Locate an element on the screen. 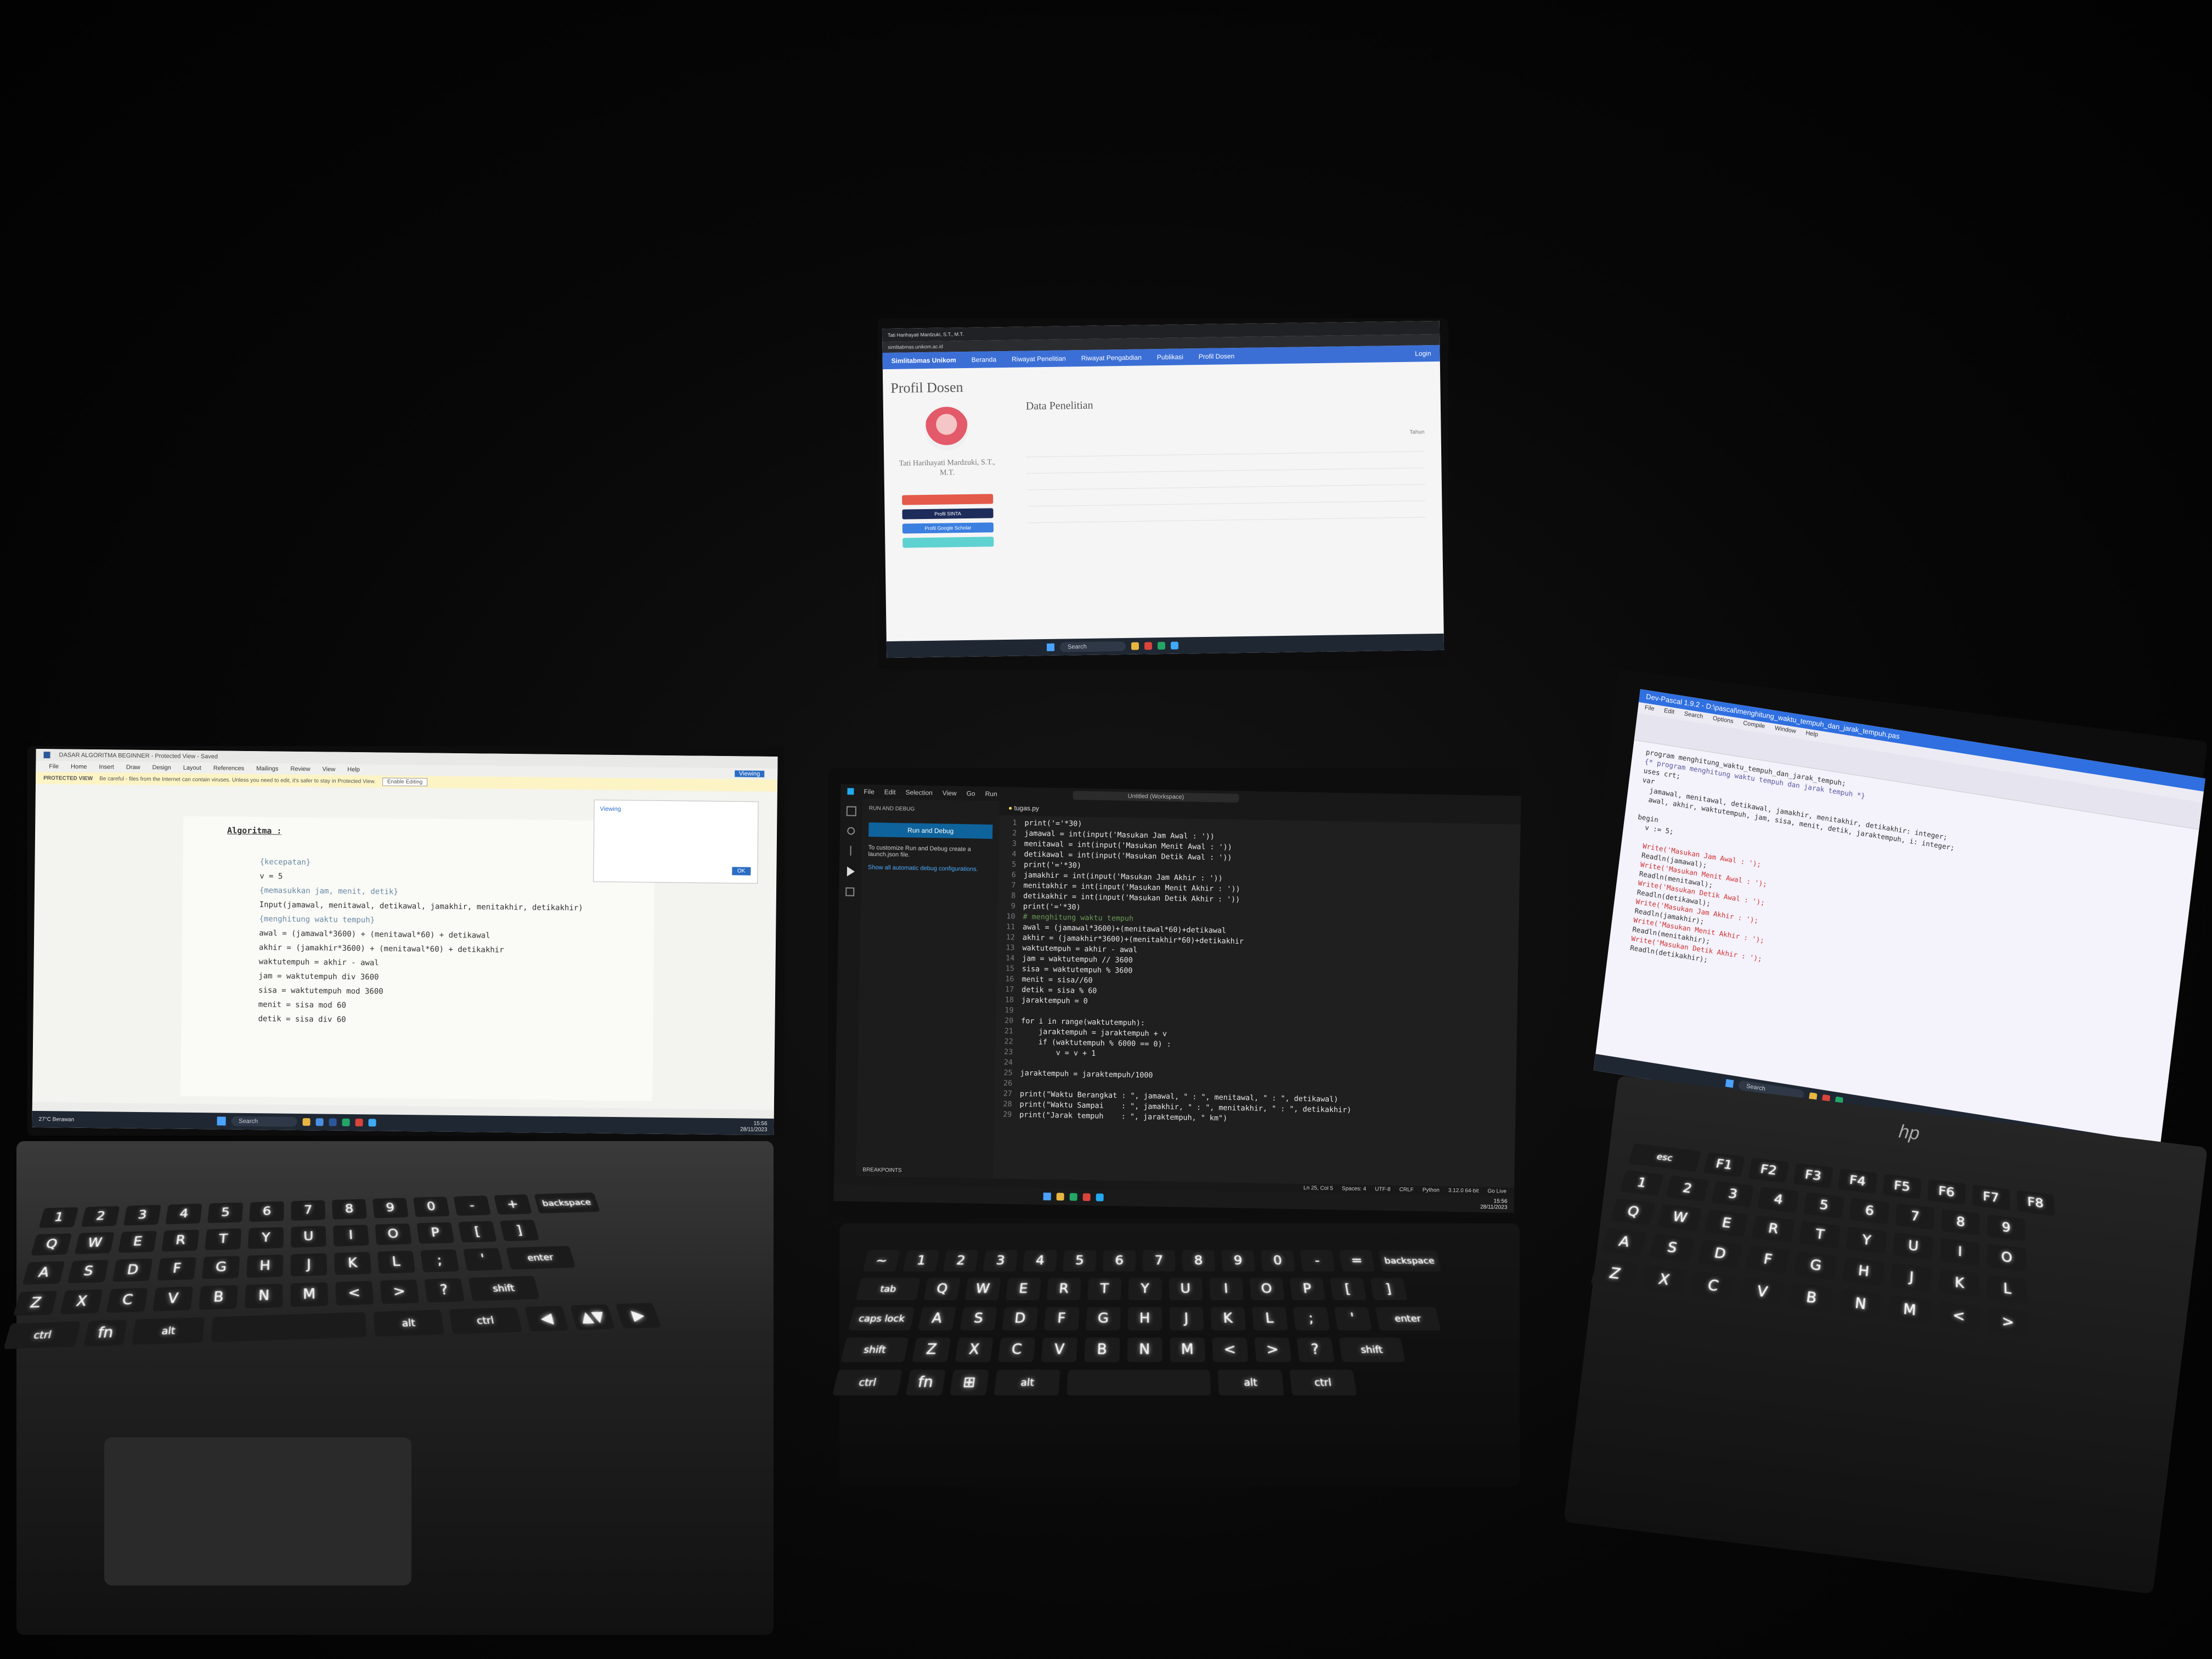 The width and height of the screenshot is (2212, 1659). email-button is located at coordinates (947, 499).